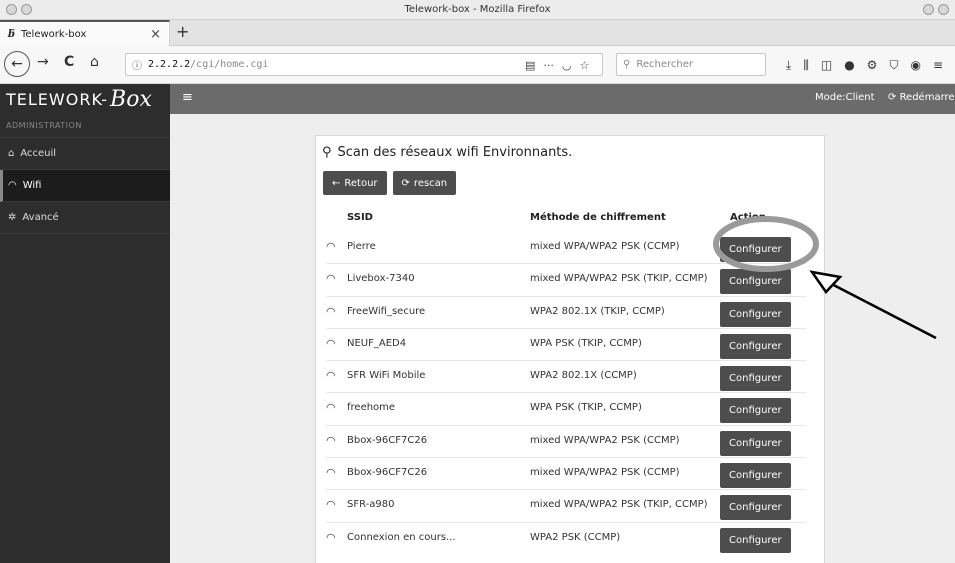  Describe the element at coordinates (806, 65) in the screenshot. I see `library-icon: ⫼` at that location.